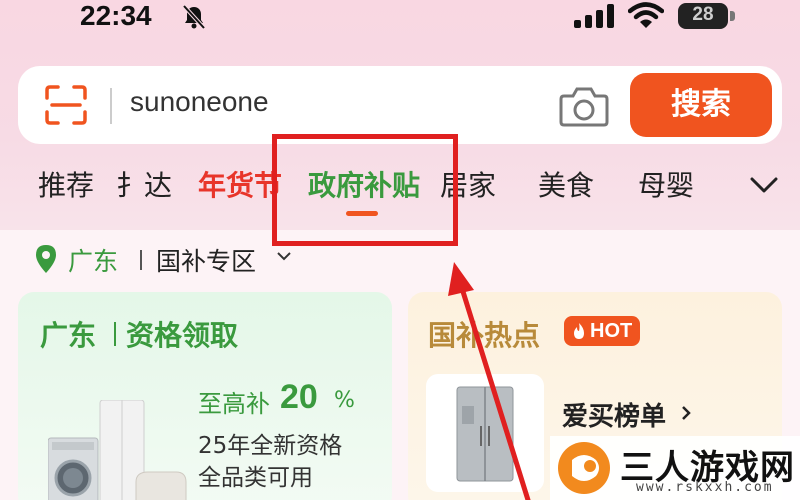 This screenshot has width=800, height=500. I want to click on ranking-link: 爱买榜单, so click(614, 414).